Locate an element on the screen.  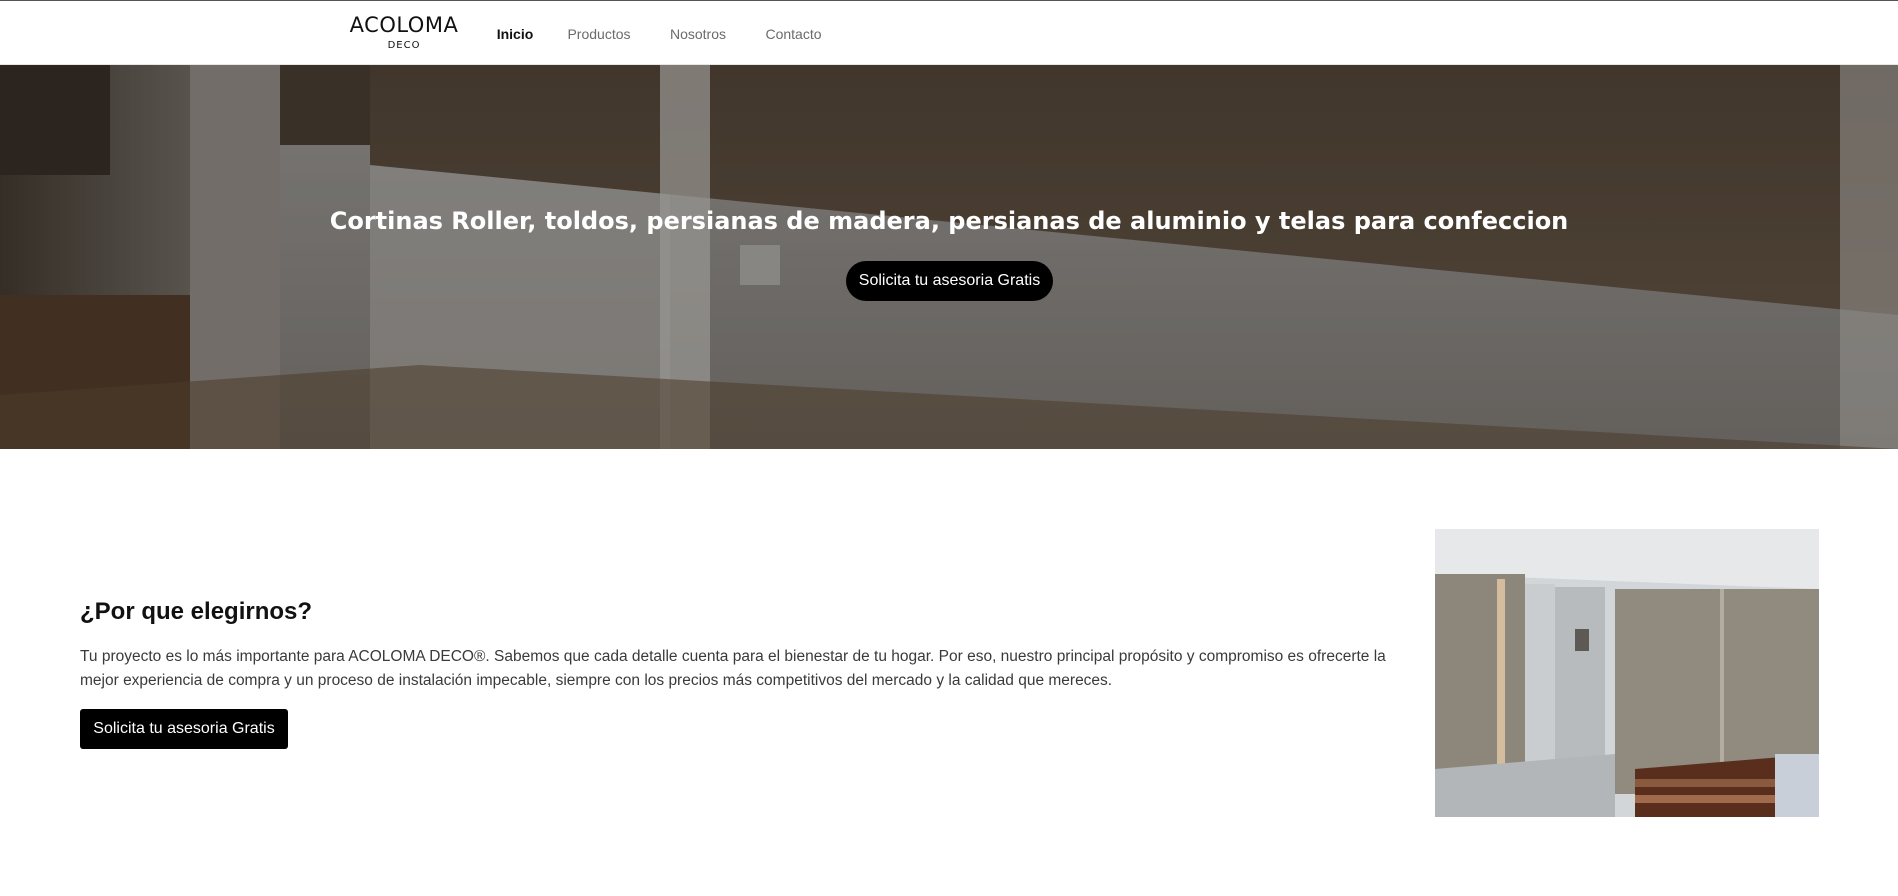
brand-logo: ACOLOMA DECO is located at coordinates (404, 33).